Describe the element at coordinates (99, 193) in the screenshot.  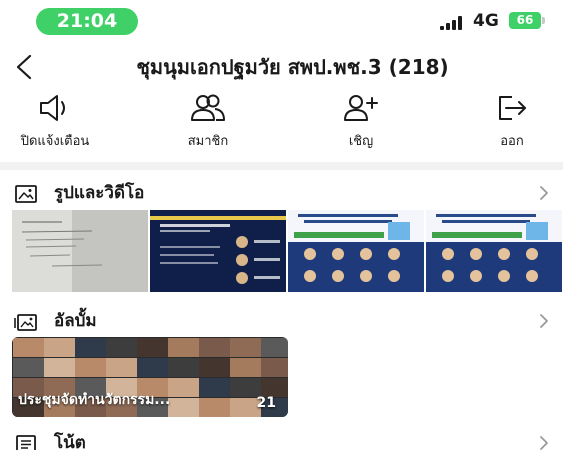
I see `photos-section-title: รูปและวิดีโอ` at that location.